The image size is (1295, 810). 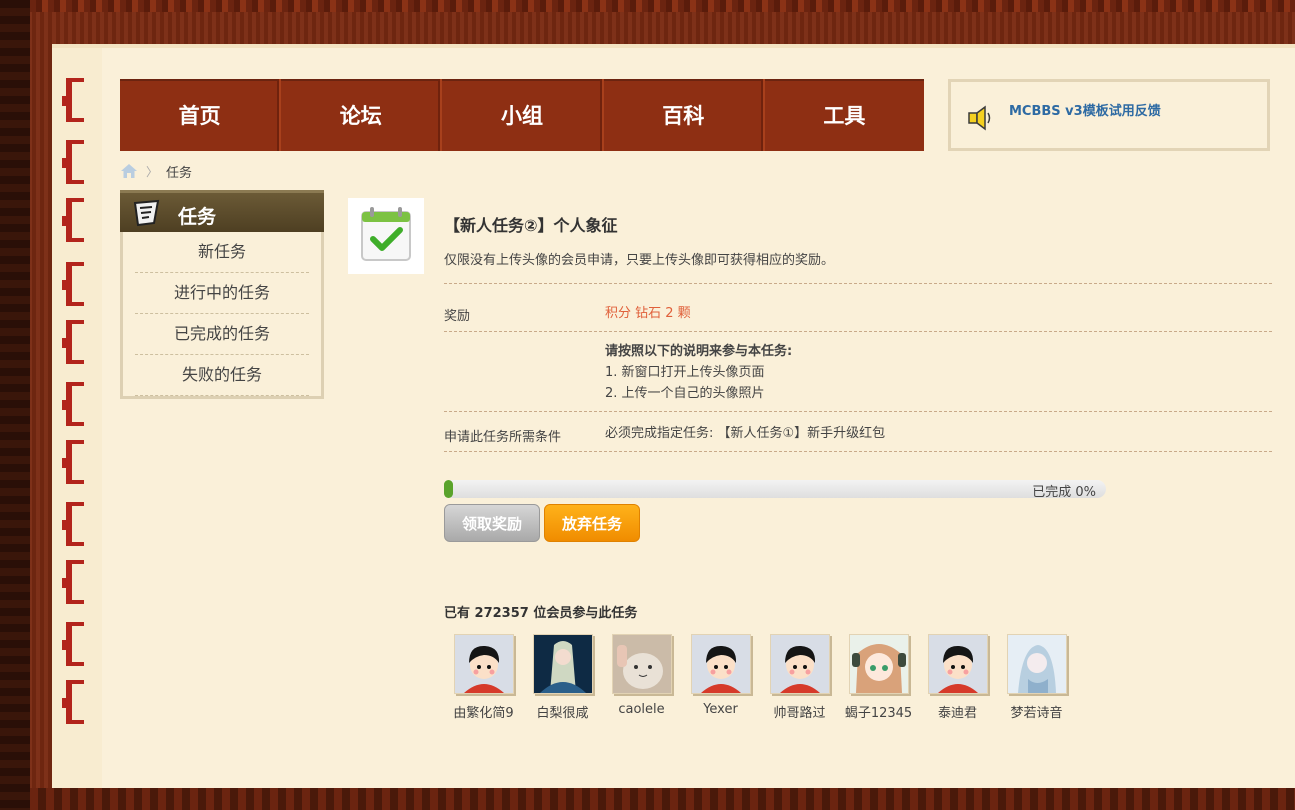 I want to click on announcement-box: MCBBS v3模板试用反馈, so click(x=1109, y=115).